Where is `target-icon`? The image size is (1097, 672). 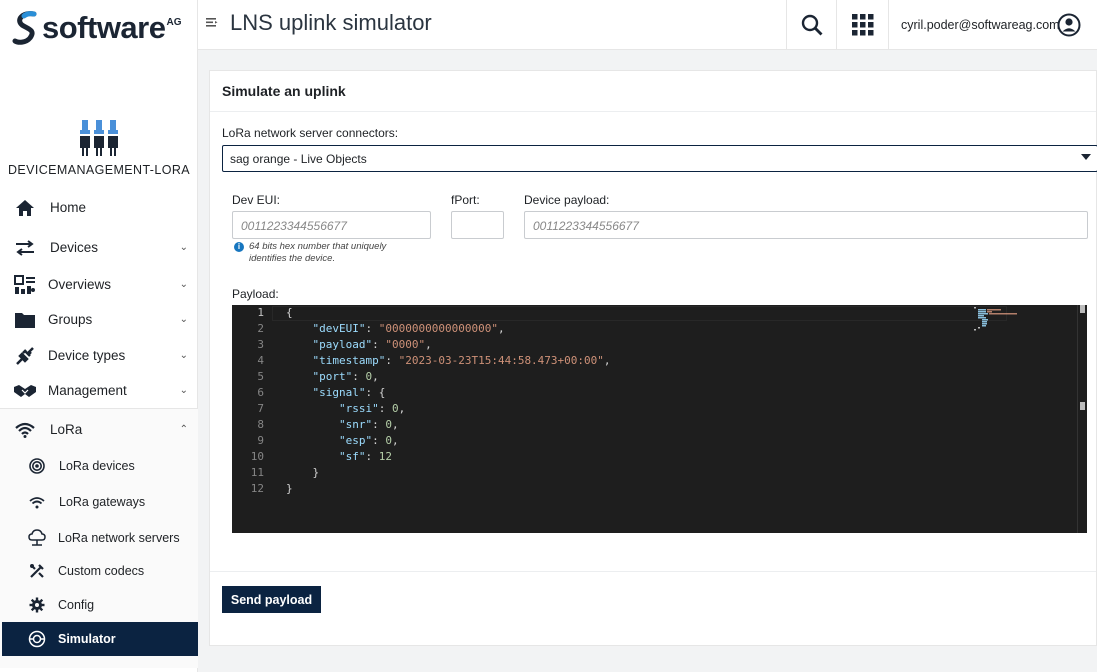 target-icon is located at coordinates (37, 466).